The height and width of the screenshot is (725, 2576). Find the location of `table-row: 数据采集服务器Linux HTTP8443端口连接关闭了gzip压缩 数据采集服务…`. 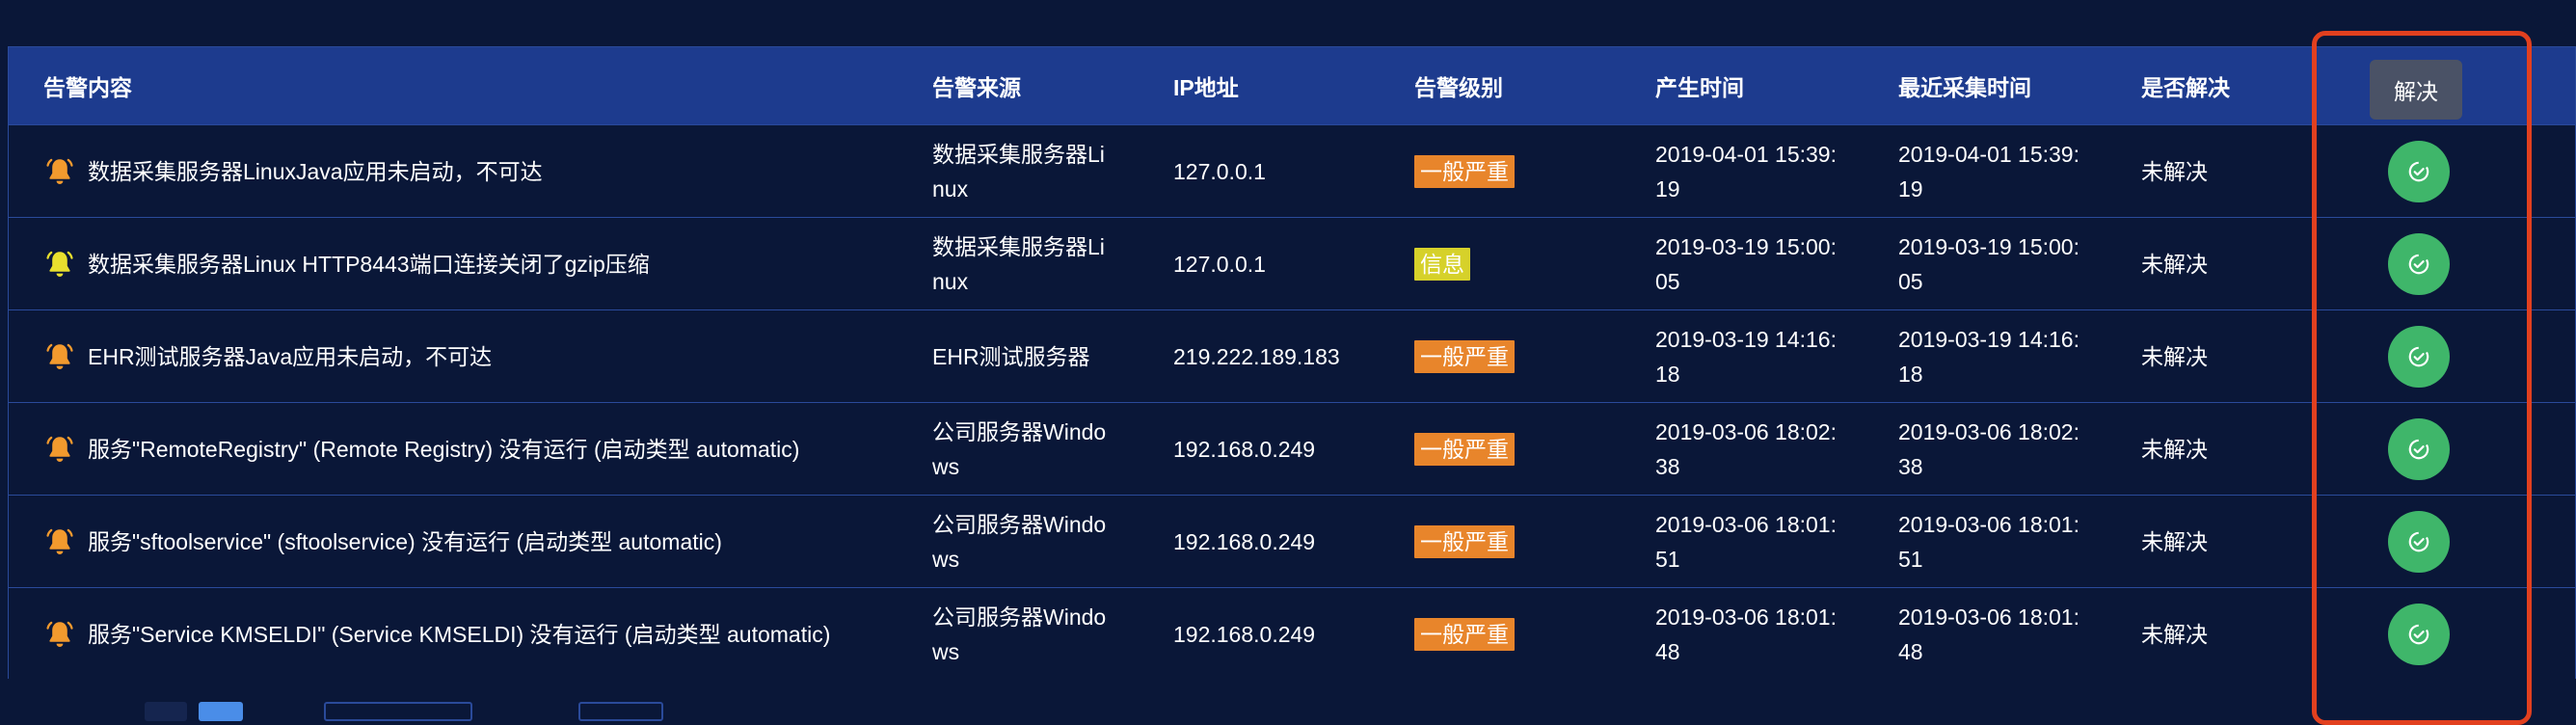

table-row: 数据采集服务器Linux HTTP8443端口连接关闭了gzip压缩 数据采集服务… is located at coordinates (1292, 263).